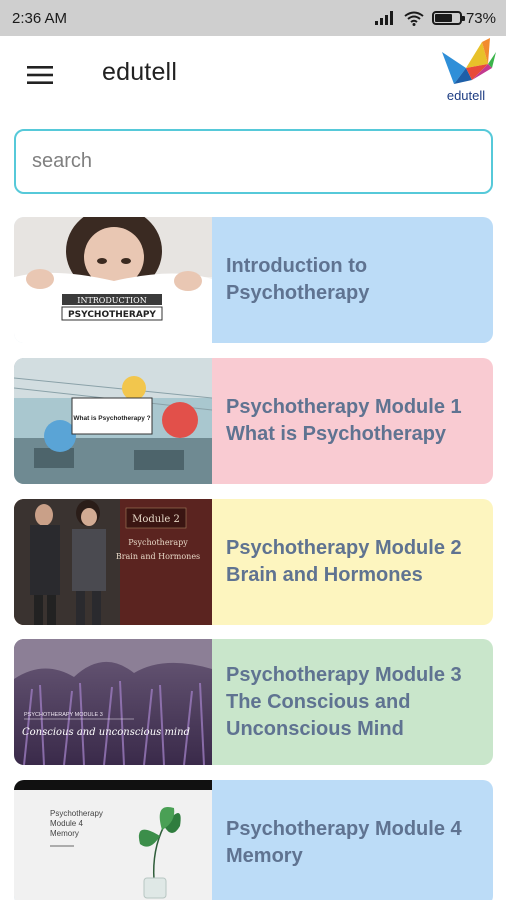  What do you see at coordinates (261, 161) in the screenshot?
I see `search-input` at bounding box center [261, 161].